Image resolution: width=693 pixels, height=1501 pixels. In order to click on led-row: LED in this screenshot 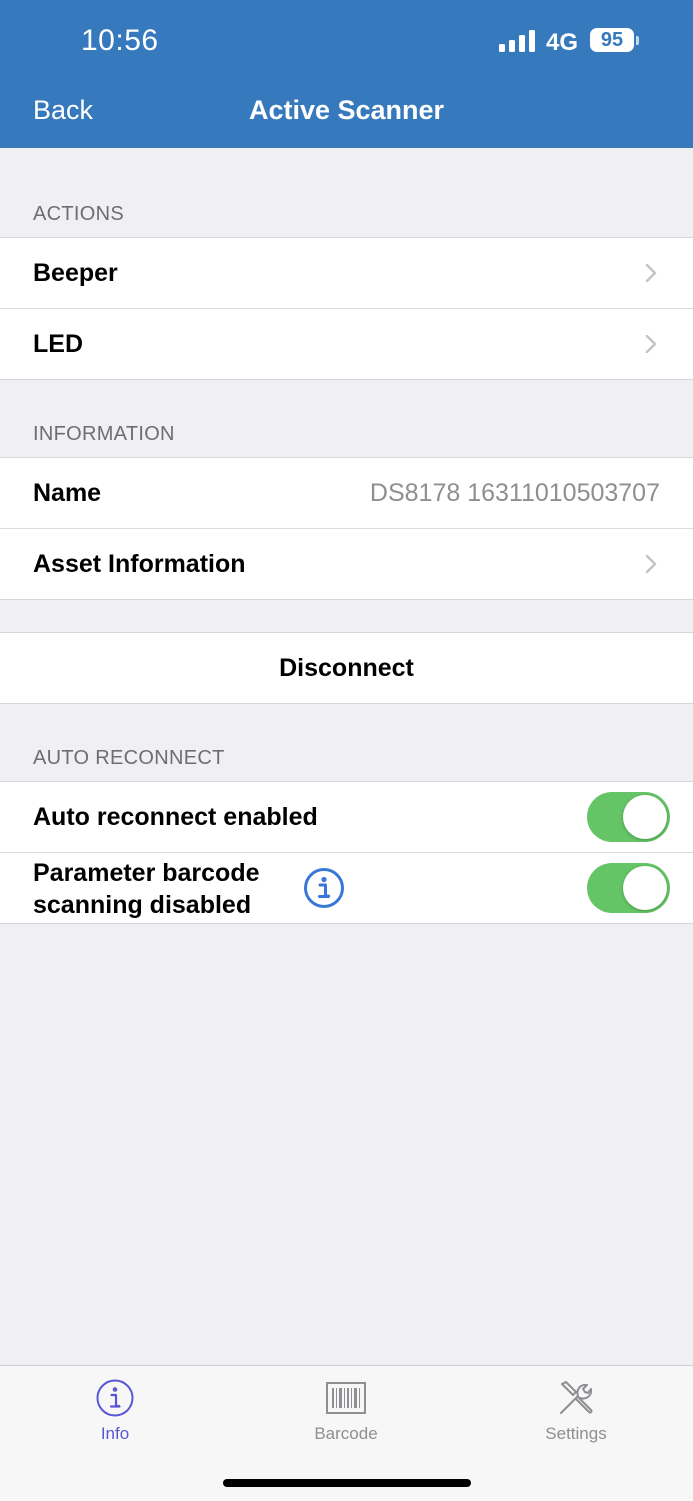, I will do `click(346, 344)`.